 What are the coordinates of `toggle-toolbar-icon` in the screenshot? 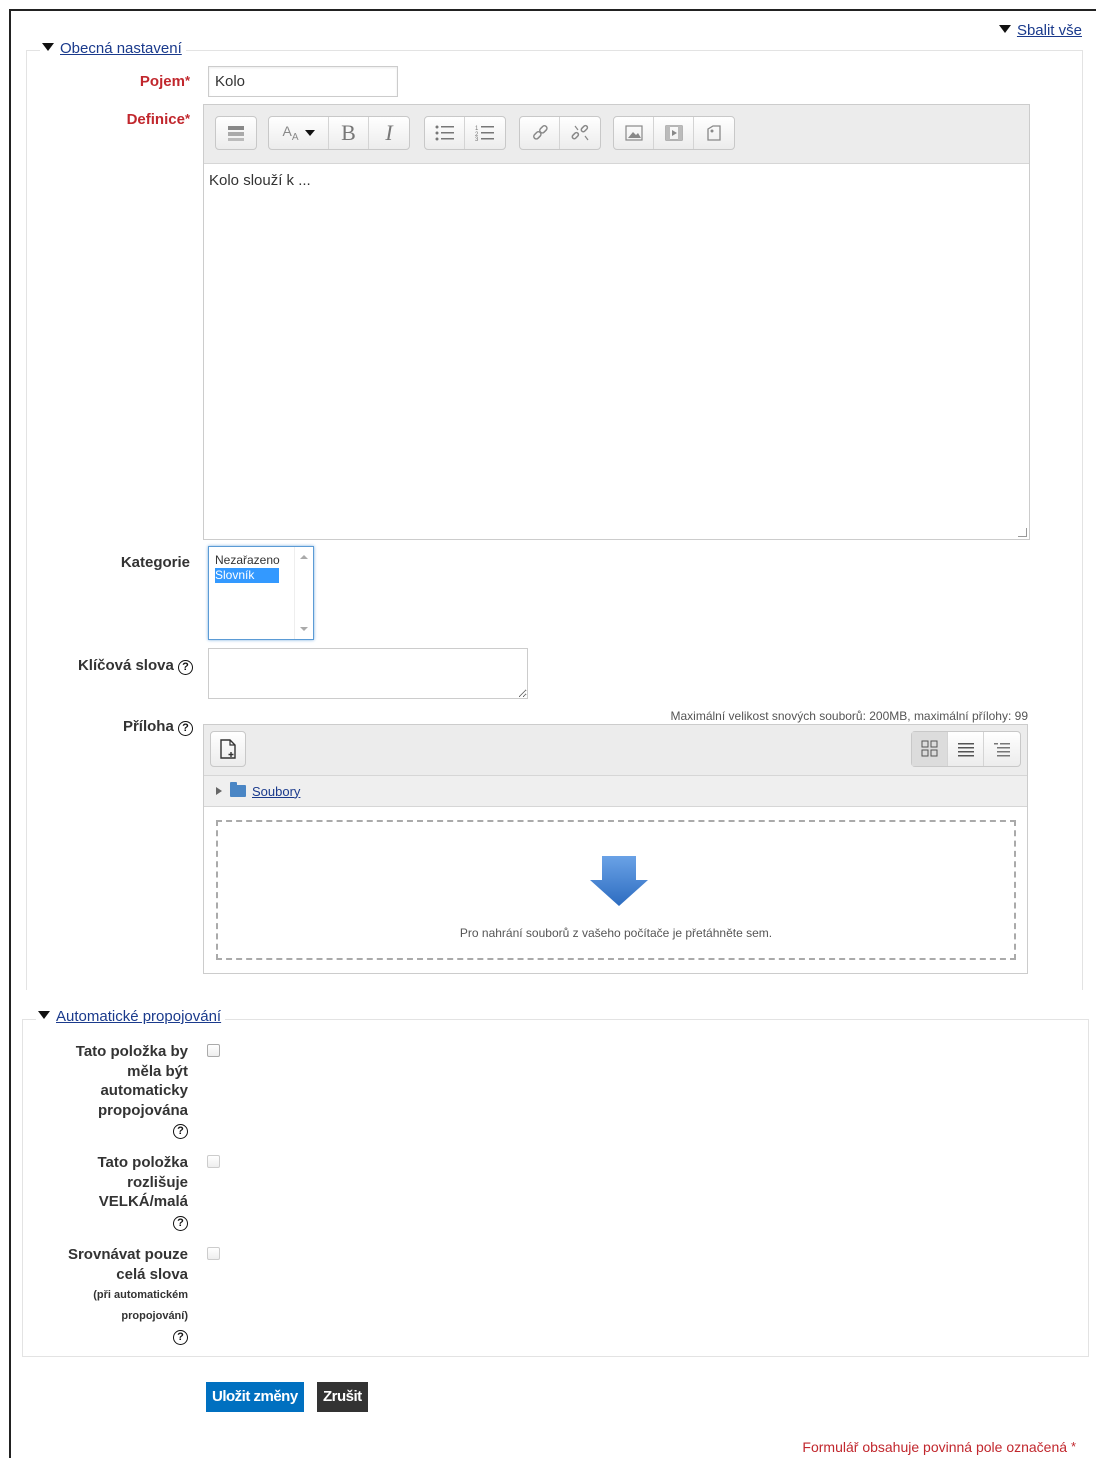 It's located at (236, 133).